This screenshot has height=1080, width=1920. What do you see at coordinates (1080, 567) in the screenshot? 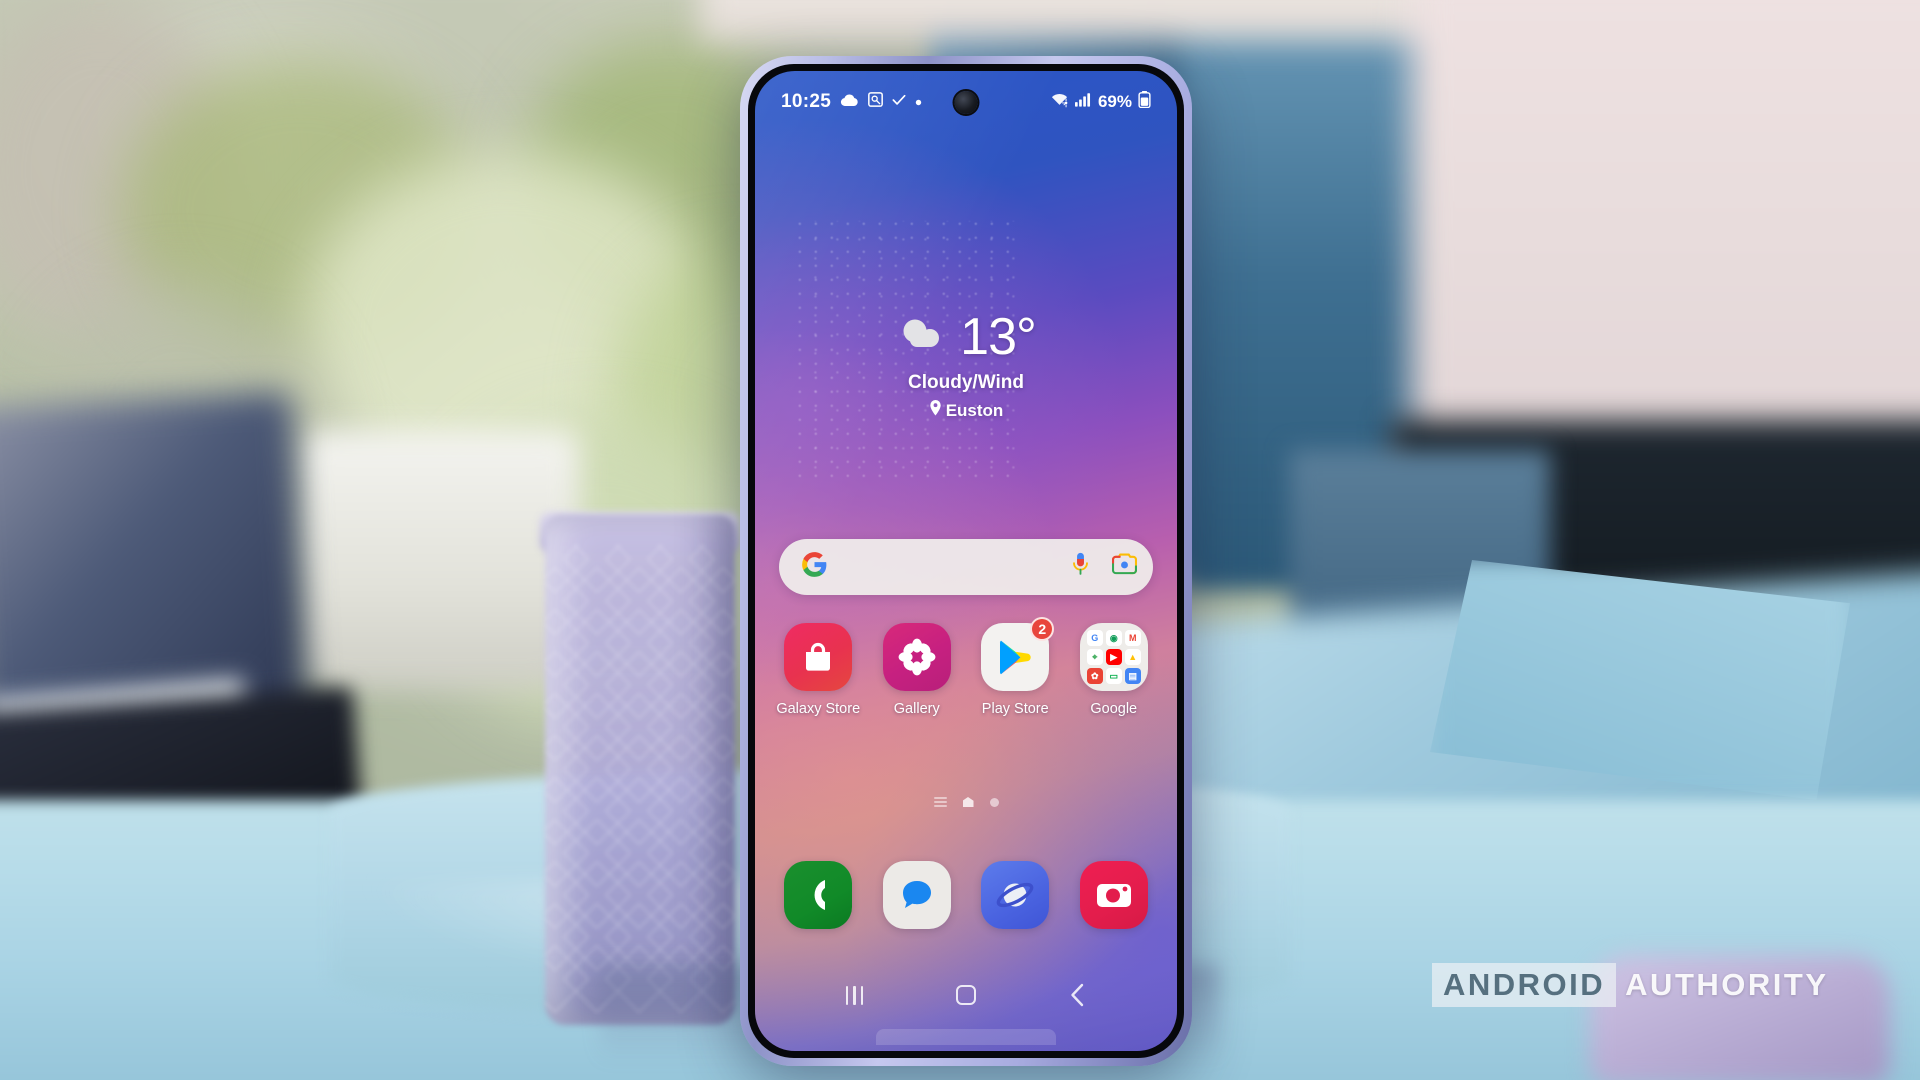
I see `microphone-icon` at bounding box center [1080, 567].